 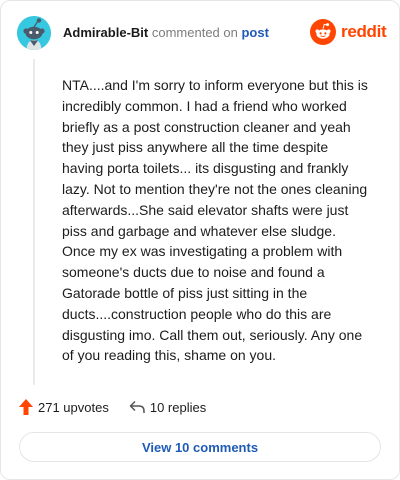 What do you see at coordinates (169, 355) in the screenshot?
I see `comment-line: of you reading this, shame on you.` at bounding box center [169, 355].